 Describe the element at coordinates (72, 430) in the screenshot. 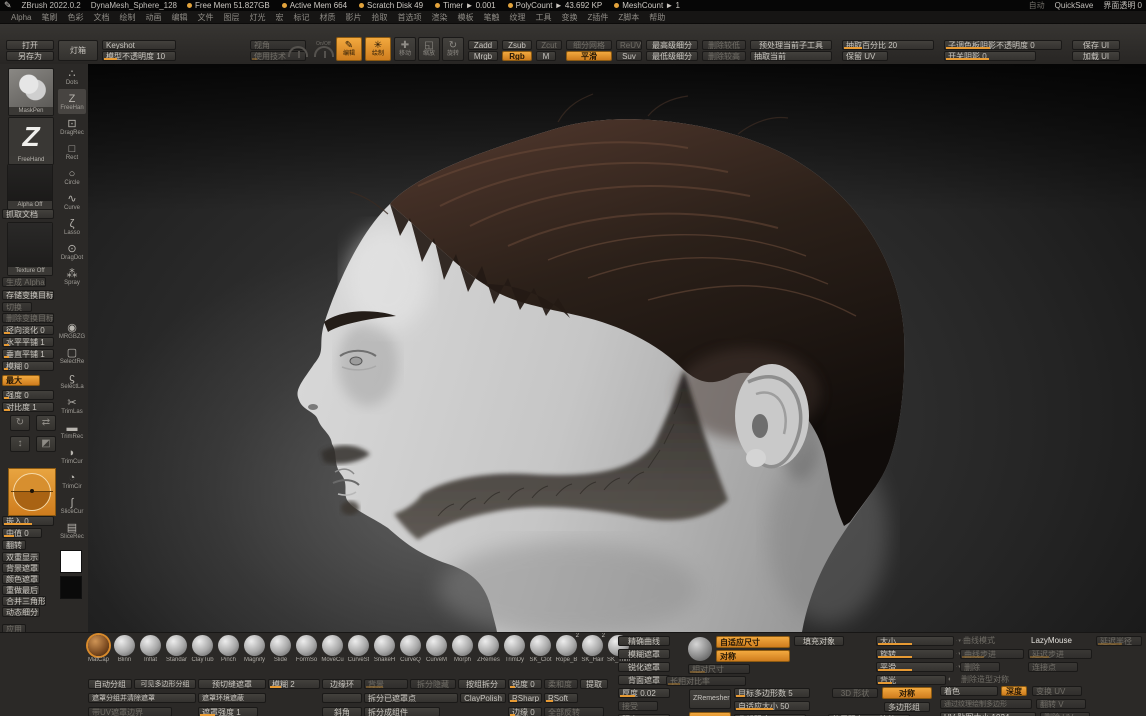

I see `select-trim-tool-item: ▬ TrimRec` at that location.